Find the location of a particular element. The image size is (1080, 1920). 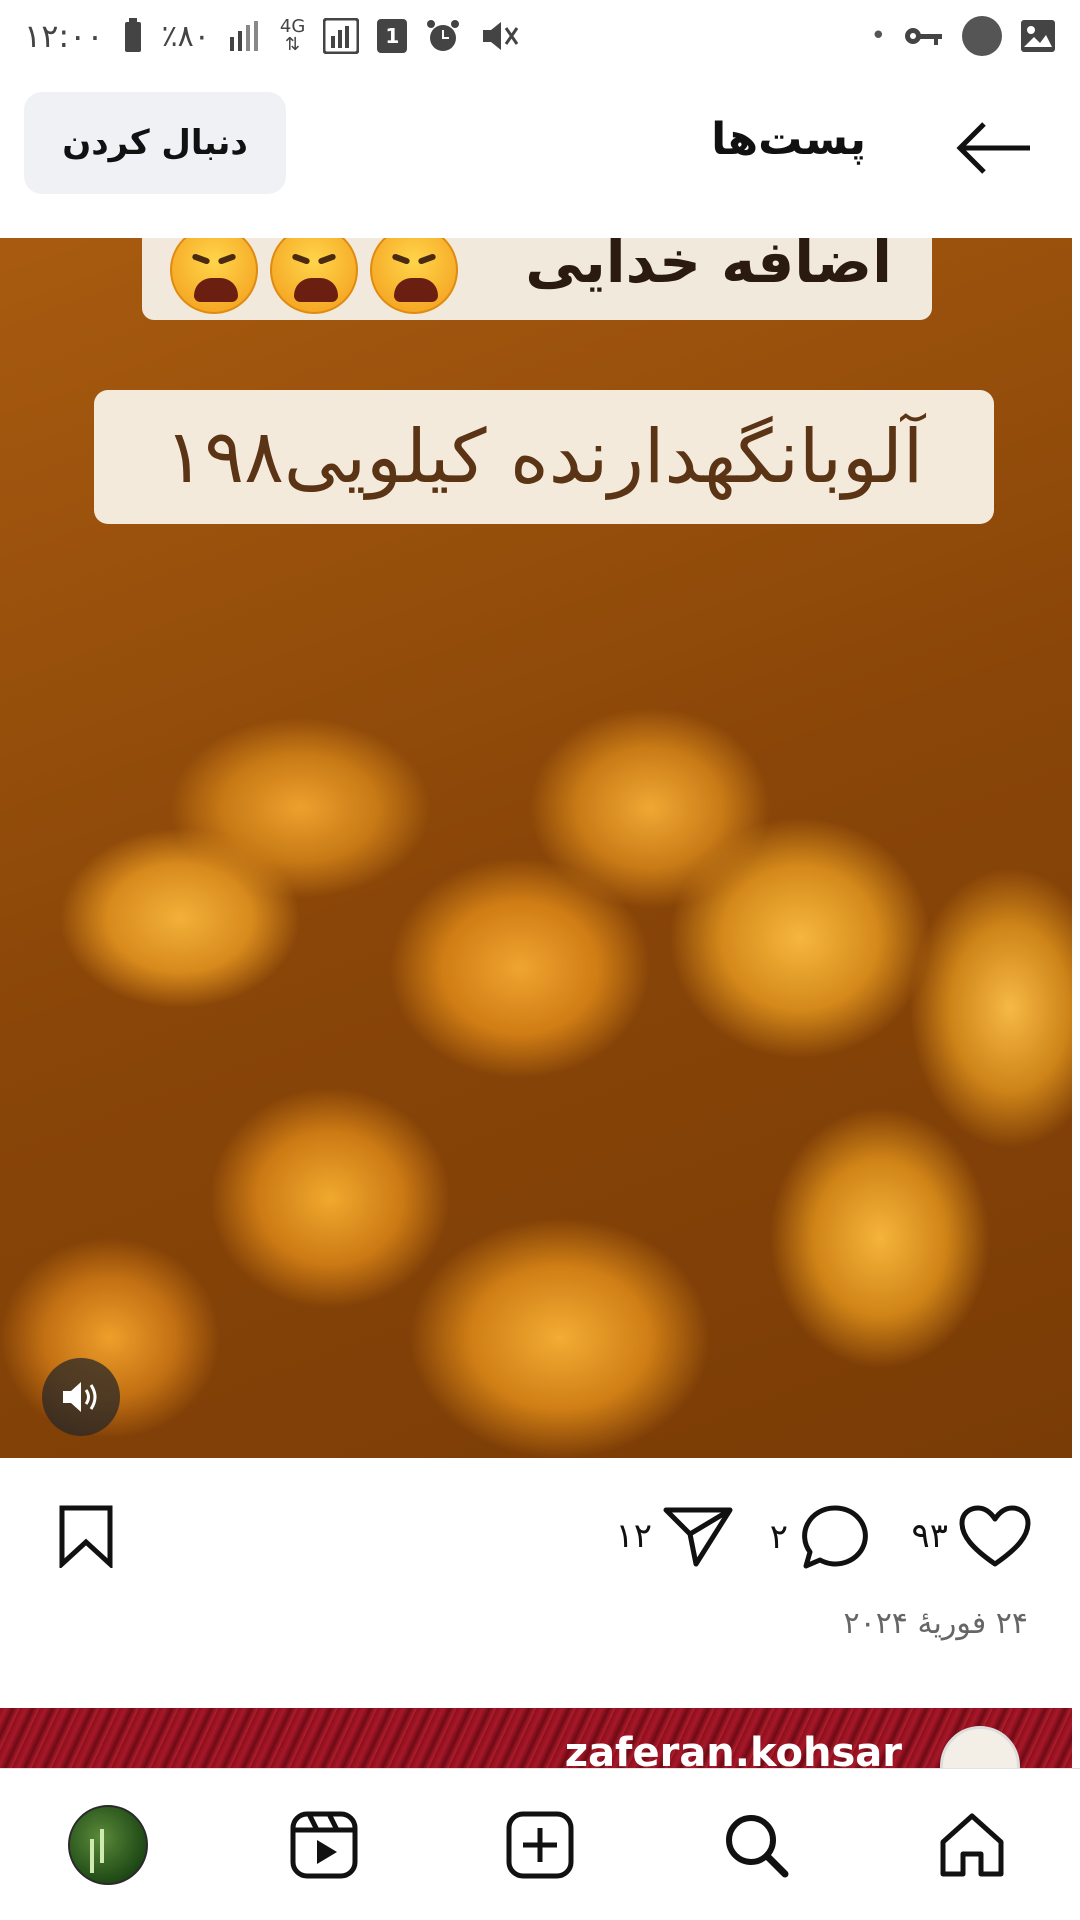

nav-reels is located at coordinates (324, 1845).